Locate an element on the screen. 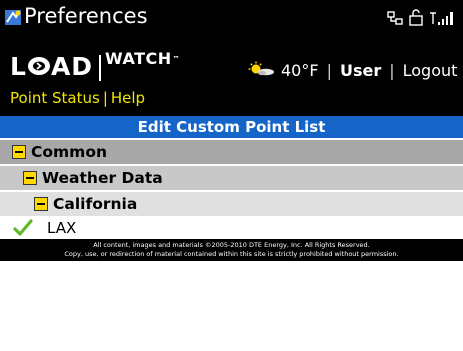  tree-node-california: California is located at coordinates (231, 204).